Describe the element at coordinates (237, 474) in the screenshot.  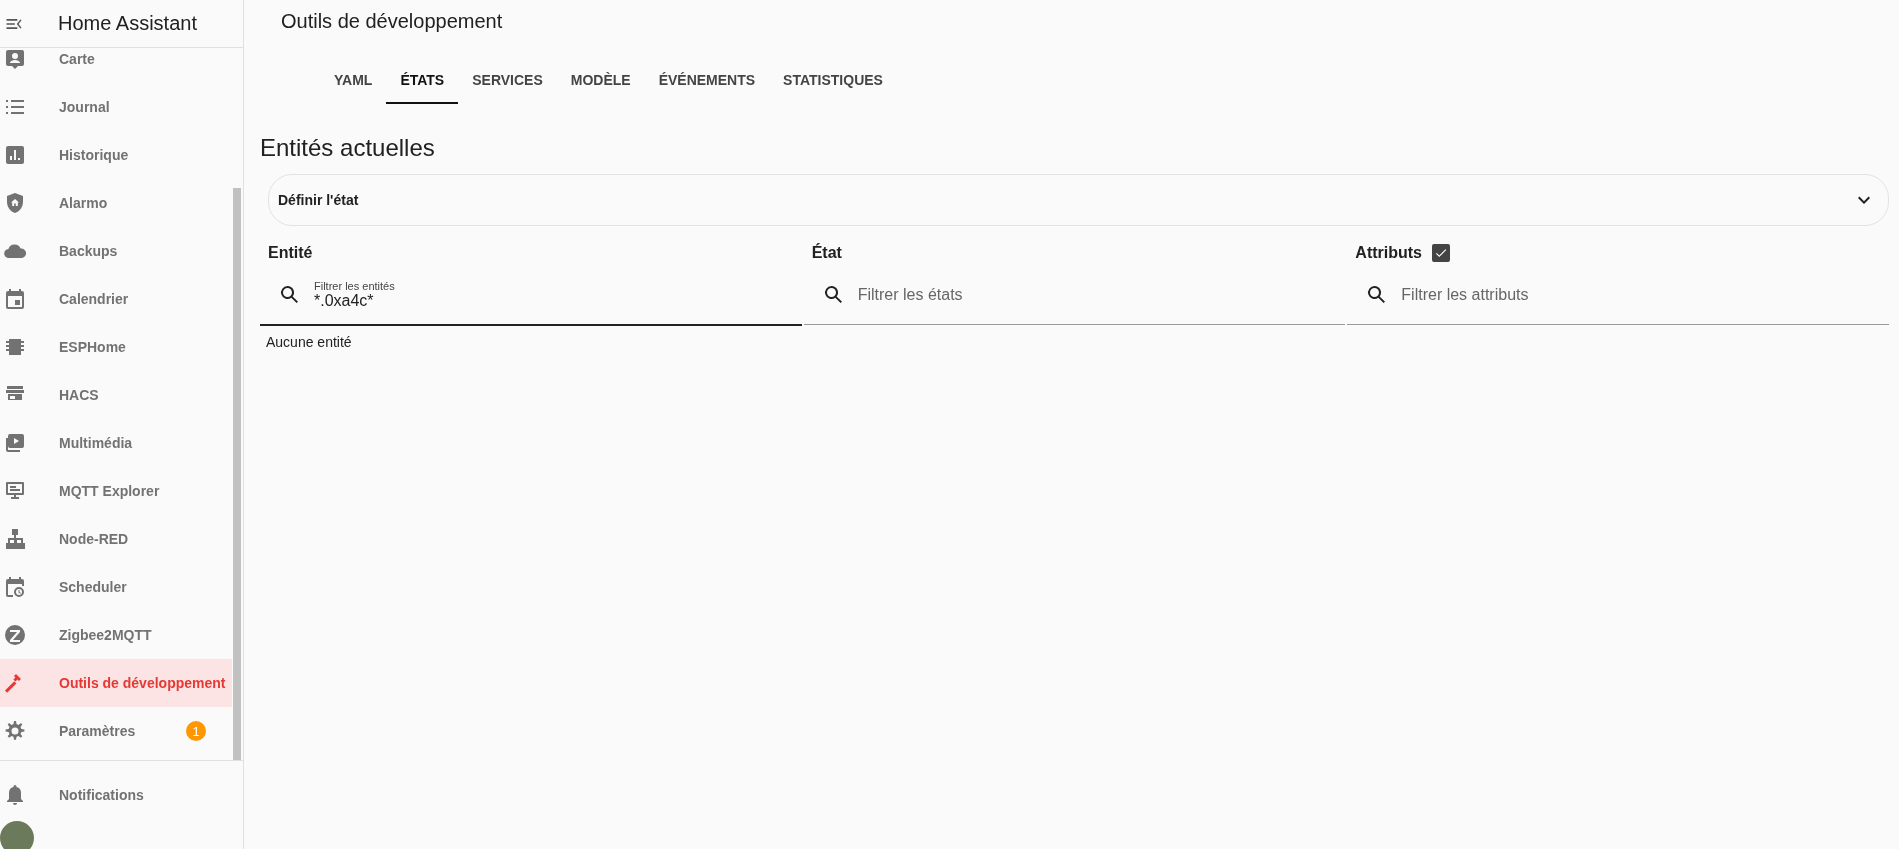
I see `scrollbar` at that location.